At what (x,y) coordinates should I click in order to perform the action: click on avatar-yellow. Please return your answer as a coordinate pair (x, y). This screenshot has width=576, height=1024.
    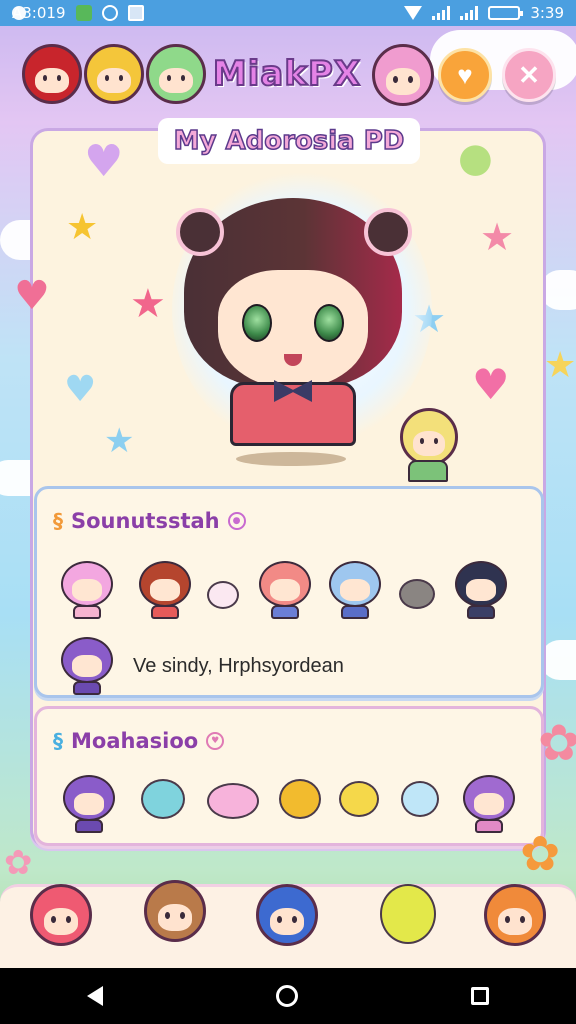
    Looking at the image, I should click on (114, 74).